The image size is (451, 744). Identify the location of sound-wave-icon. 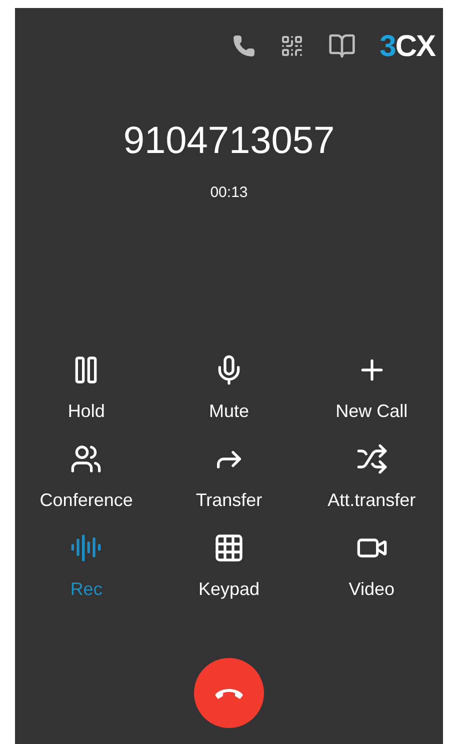
(86, 548).